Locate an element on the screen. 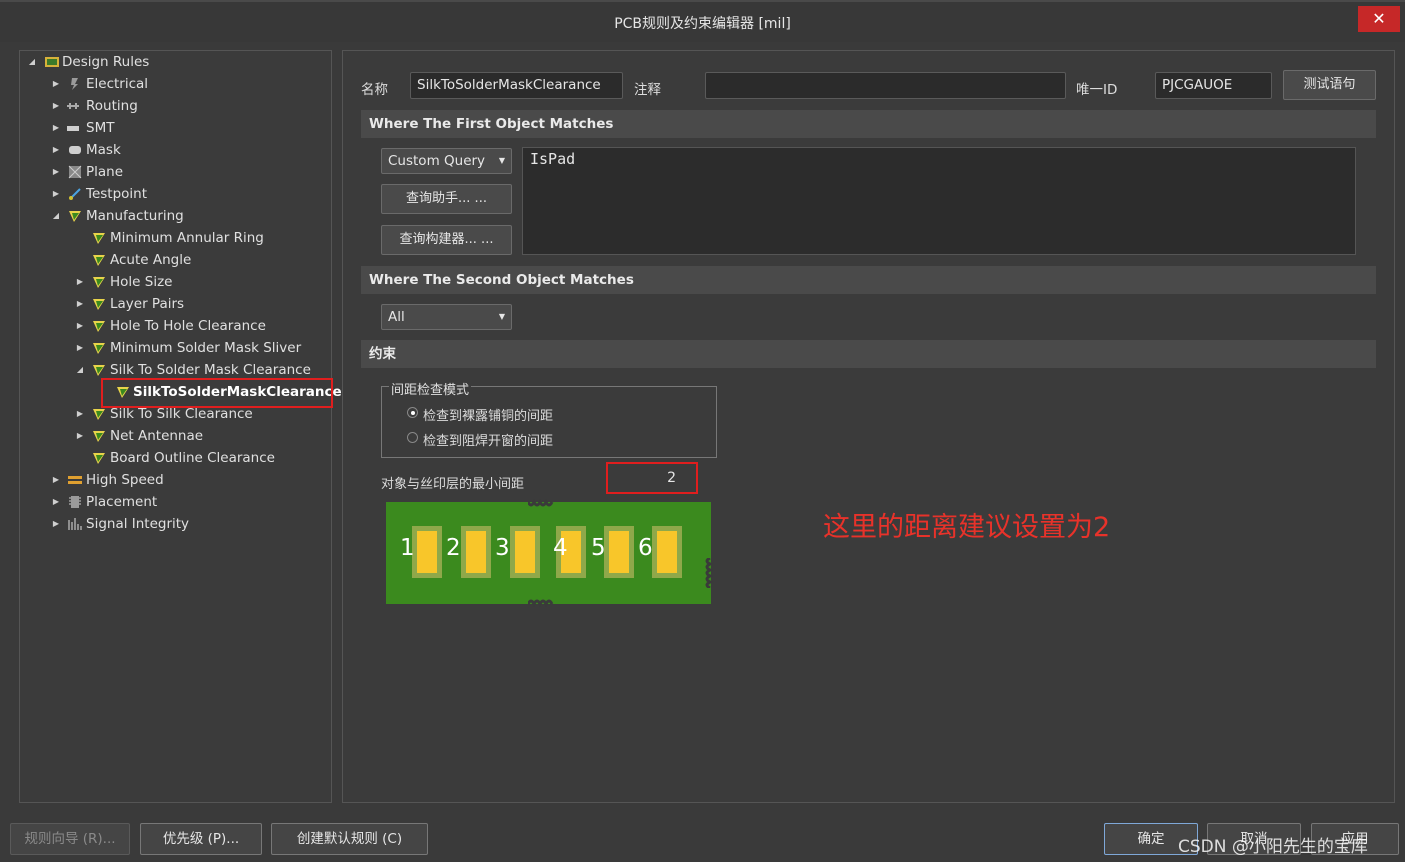 The image size is (1405, 862). group-title: 间距检查模式 is located at coordinates (430, 388).